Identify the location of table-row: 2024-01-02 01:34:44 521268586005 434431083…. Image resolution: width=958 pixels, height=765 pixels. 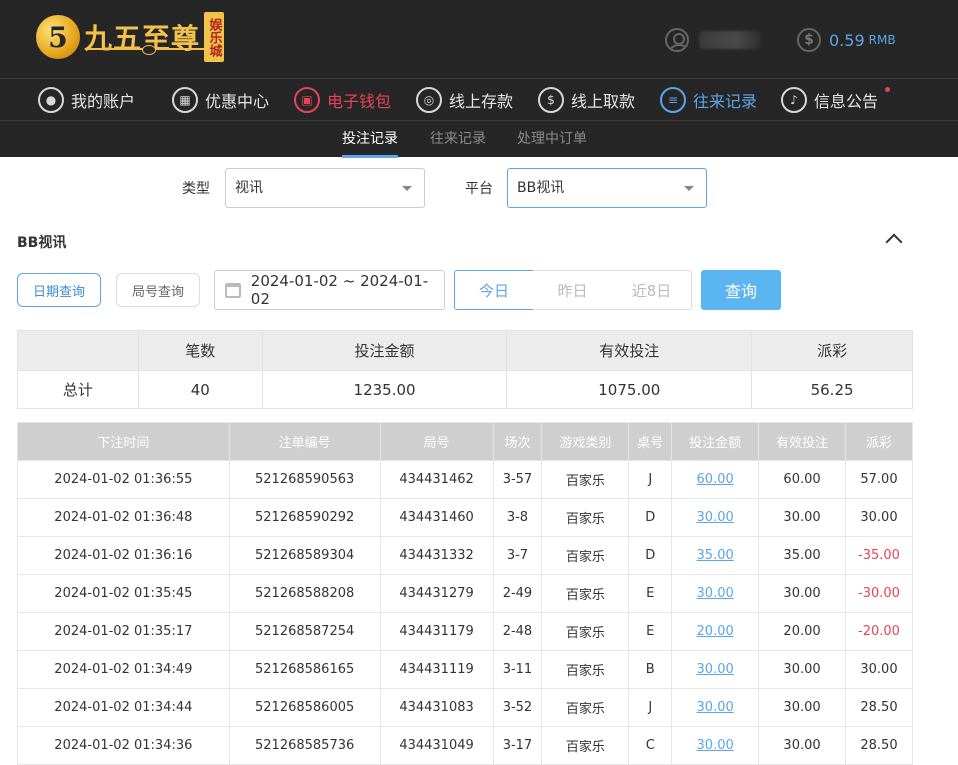
(465, 707).